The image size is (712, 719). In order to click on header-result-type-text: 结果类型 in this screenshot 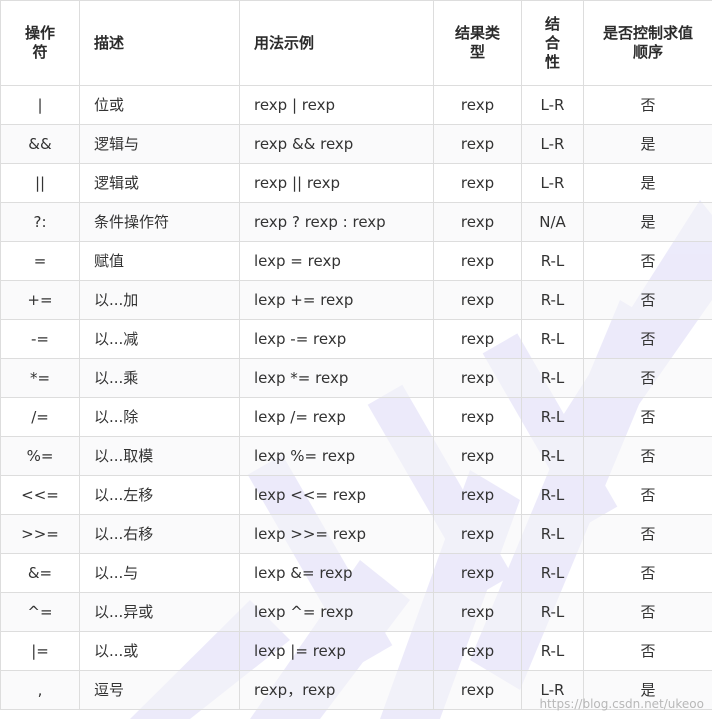, I will do `click(477, 42)`.